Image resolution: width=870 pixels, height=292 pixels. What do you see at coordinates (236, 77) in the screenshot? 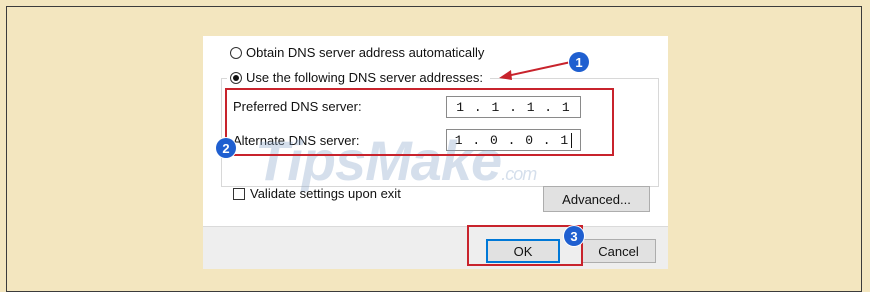
I see `use-following-dns-radio` at bounding box center [236, 77].